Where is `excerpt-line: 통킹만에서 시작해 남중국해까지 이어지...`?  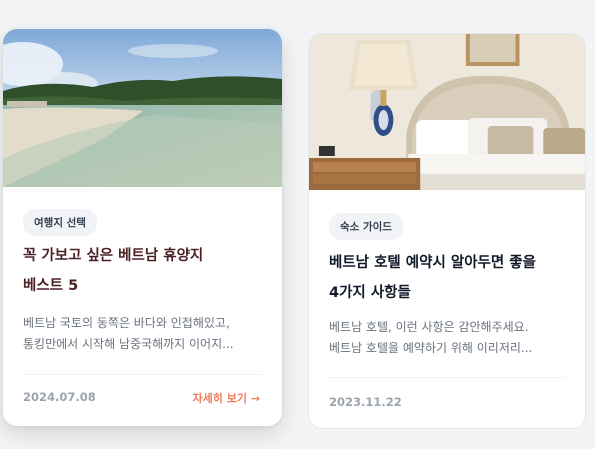
excerpt-line: 통킹만에서 시작해 남중국해까지 이어지... is located at coordinates (128, 344).